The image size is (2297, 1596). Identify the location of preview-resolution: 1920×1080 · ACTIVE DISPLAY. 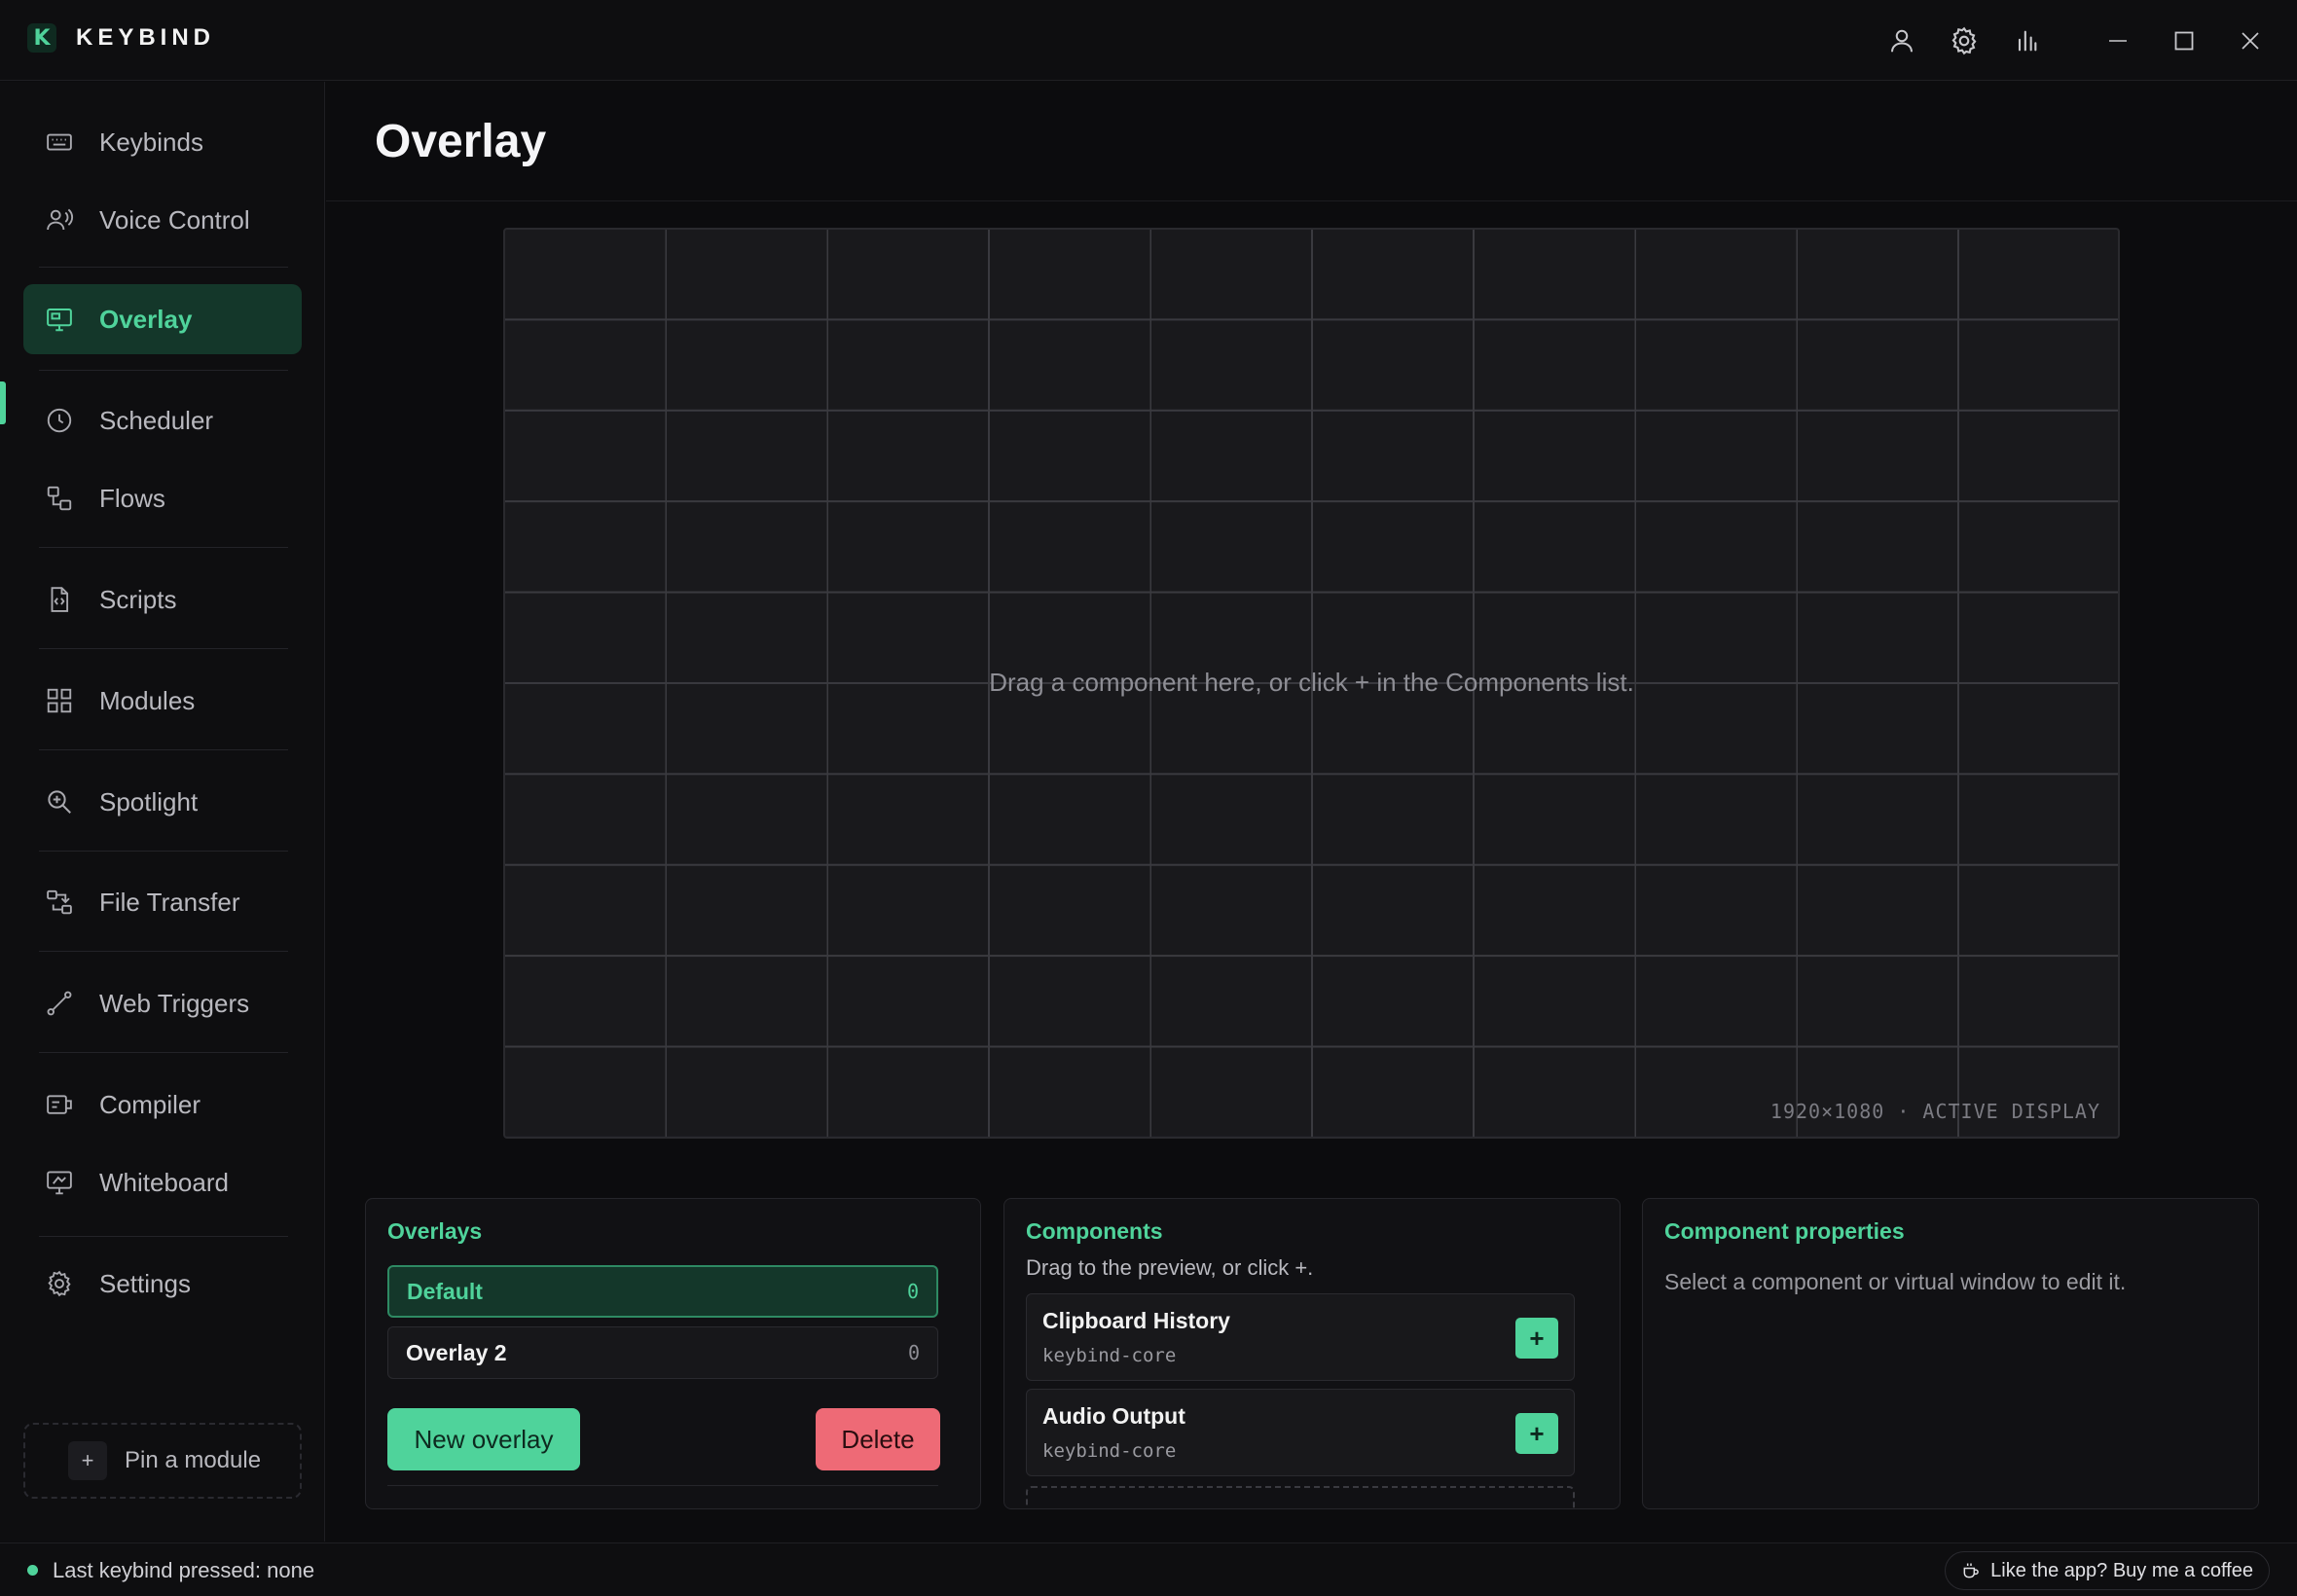
(1934, 1111).